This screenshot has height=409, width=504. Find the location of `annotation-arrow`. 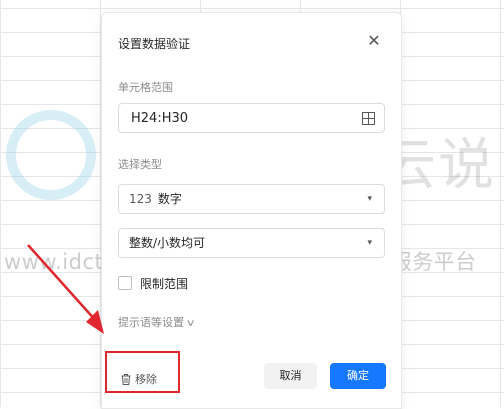

annotation-arrow is located at coordinates (65, 289).